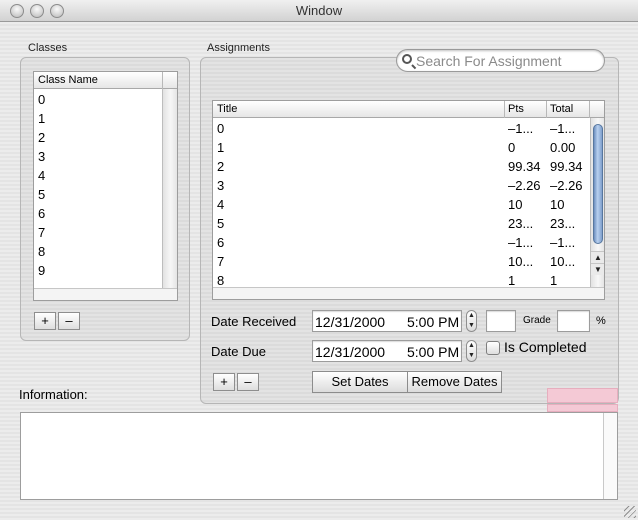 The width and height of the screenshot is (638, 520). I want to click on assignment-pts-cell: 0, so click(512, 147).